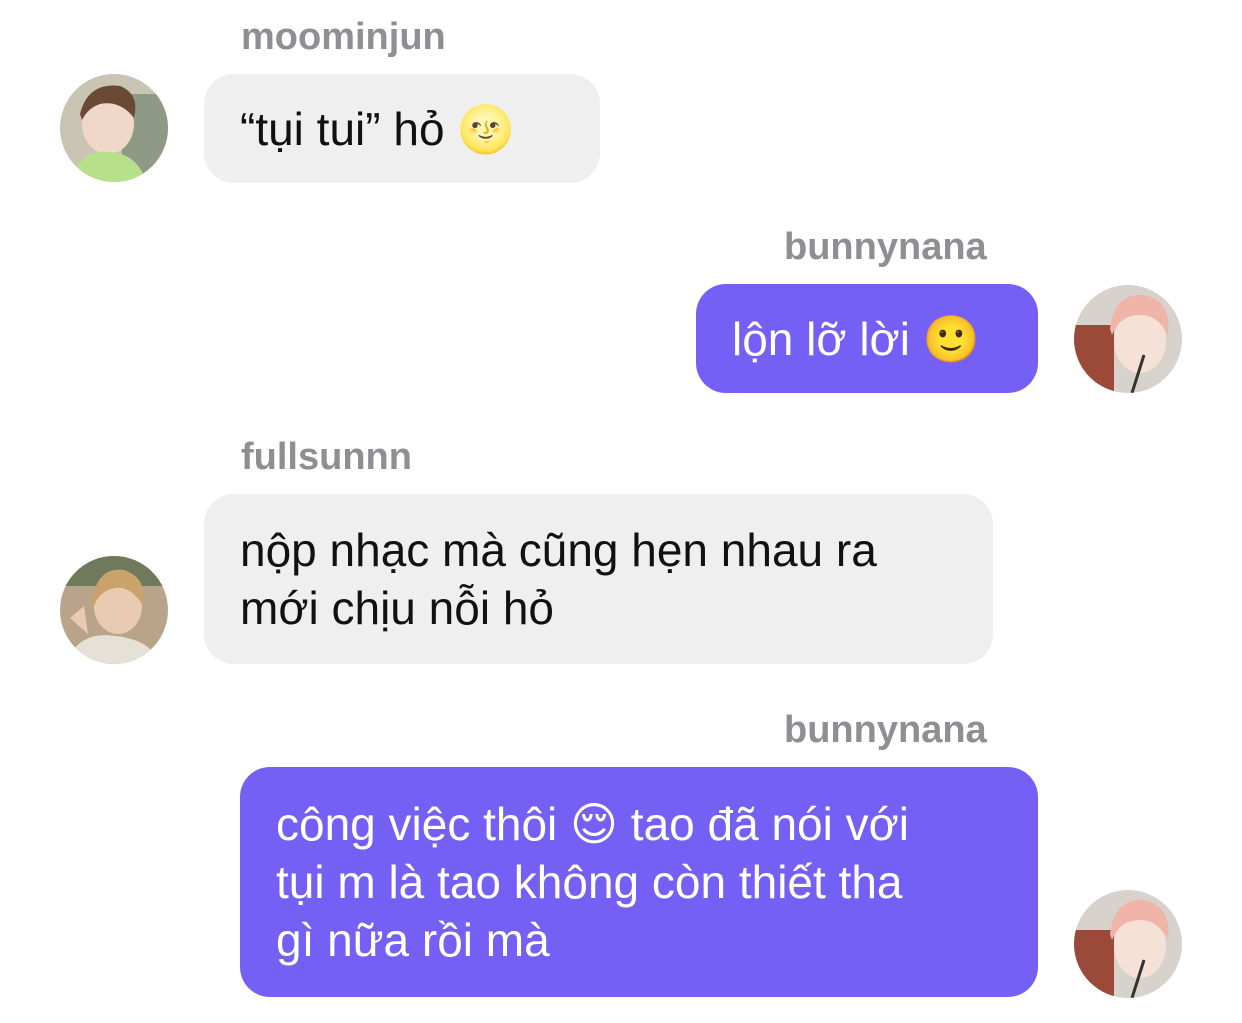 The height and width of the screenshot is (1023, 1242). I want to click on message-bubble: lộn lỡ lời 🙂, so click(867, 338).